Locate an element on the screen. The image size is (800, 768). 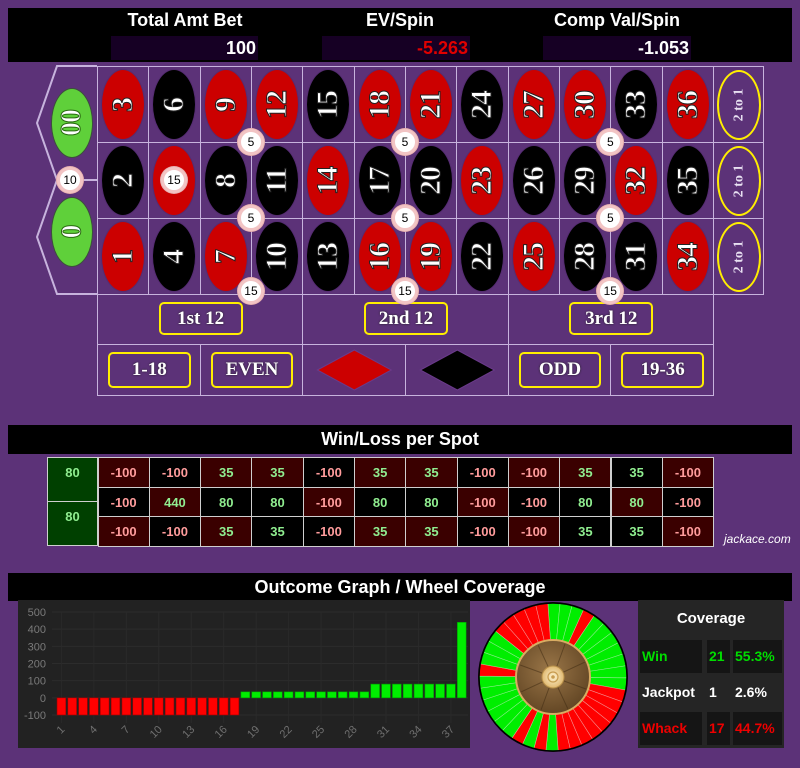
number-spot-15: 15 is located at coordinates (328, 104).